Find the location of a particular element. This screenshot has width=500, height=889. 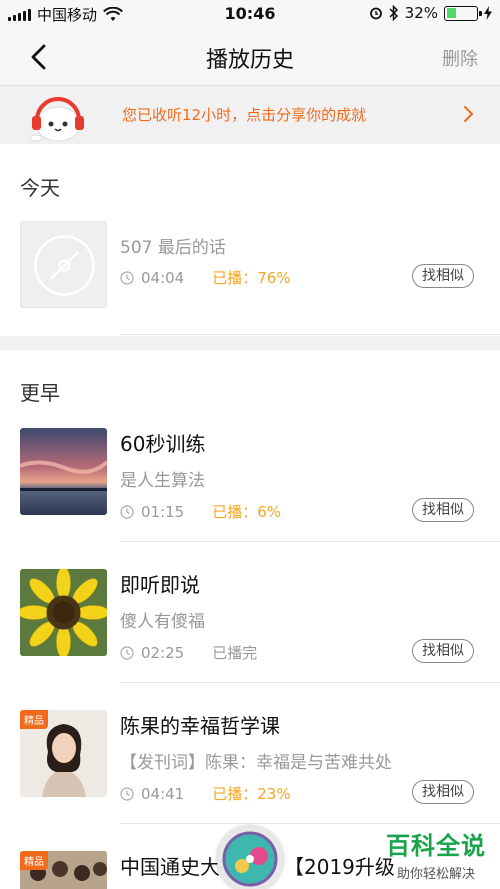

status-right: 32% is located at coordinates (430, 13).